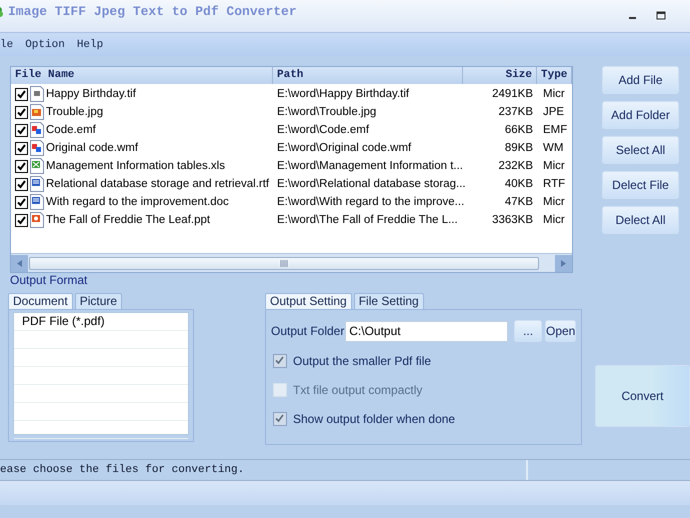 The image size is (690, 518). I want to click on side-button: Delect All, so click(640, 220).